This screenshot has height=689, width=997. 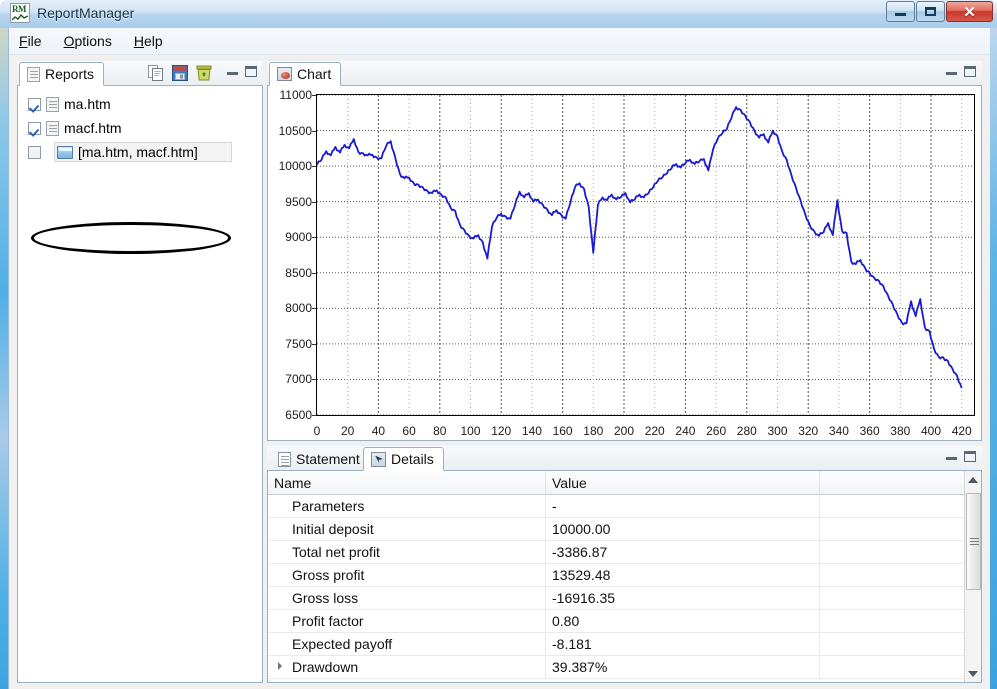 I want to click on y-axis-tick-label: 6500, so click(x=298, y=415).